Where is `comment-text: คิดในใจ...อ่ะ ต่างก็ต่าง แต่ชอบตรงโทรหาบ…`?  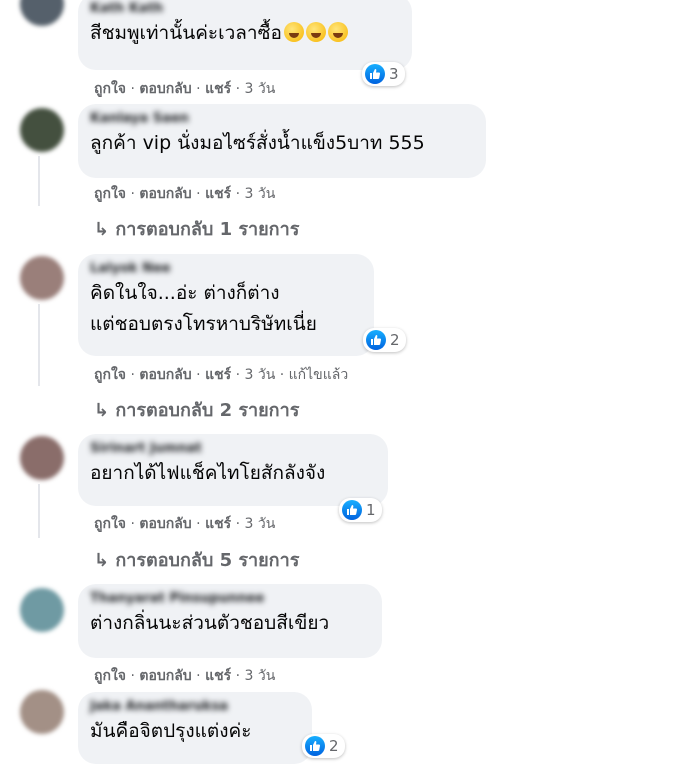 comment-text: คิดในใจ...อ่ะ ต่างก็ต่าง แต่ชอบตรงโทรหาบ… is located at coordinates (203, 308).